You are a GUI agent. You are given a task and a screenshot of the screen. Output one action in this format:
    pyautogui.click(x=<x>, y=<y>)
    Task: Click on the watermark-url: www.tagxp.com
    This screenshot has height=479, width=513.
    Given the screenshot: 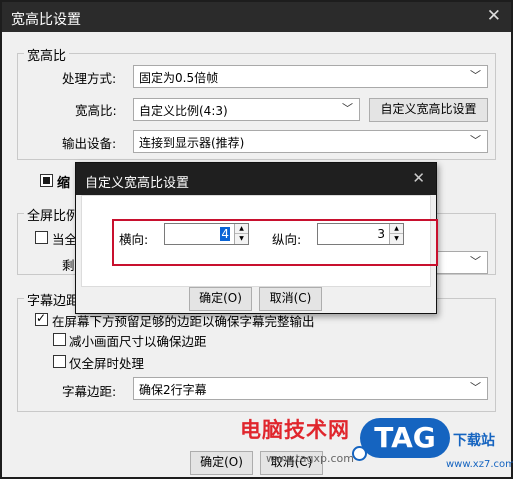 What is the action you would take?
    pyautogui.click(x=310, y=458)
    